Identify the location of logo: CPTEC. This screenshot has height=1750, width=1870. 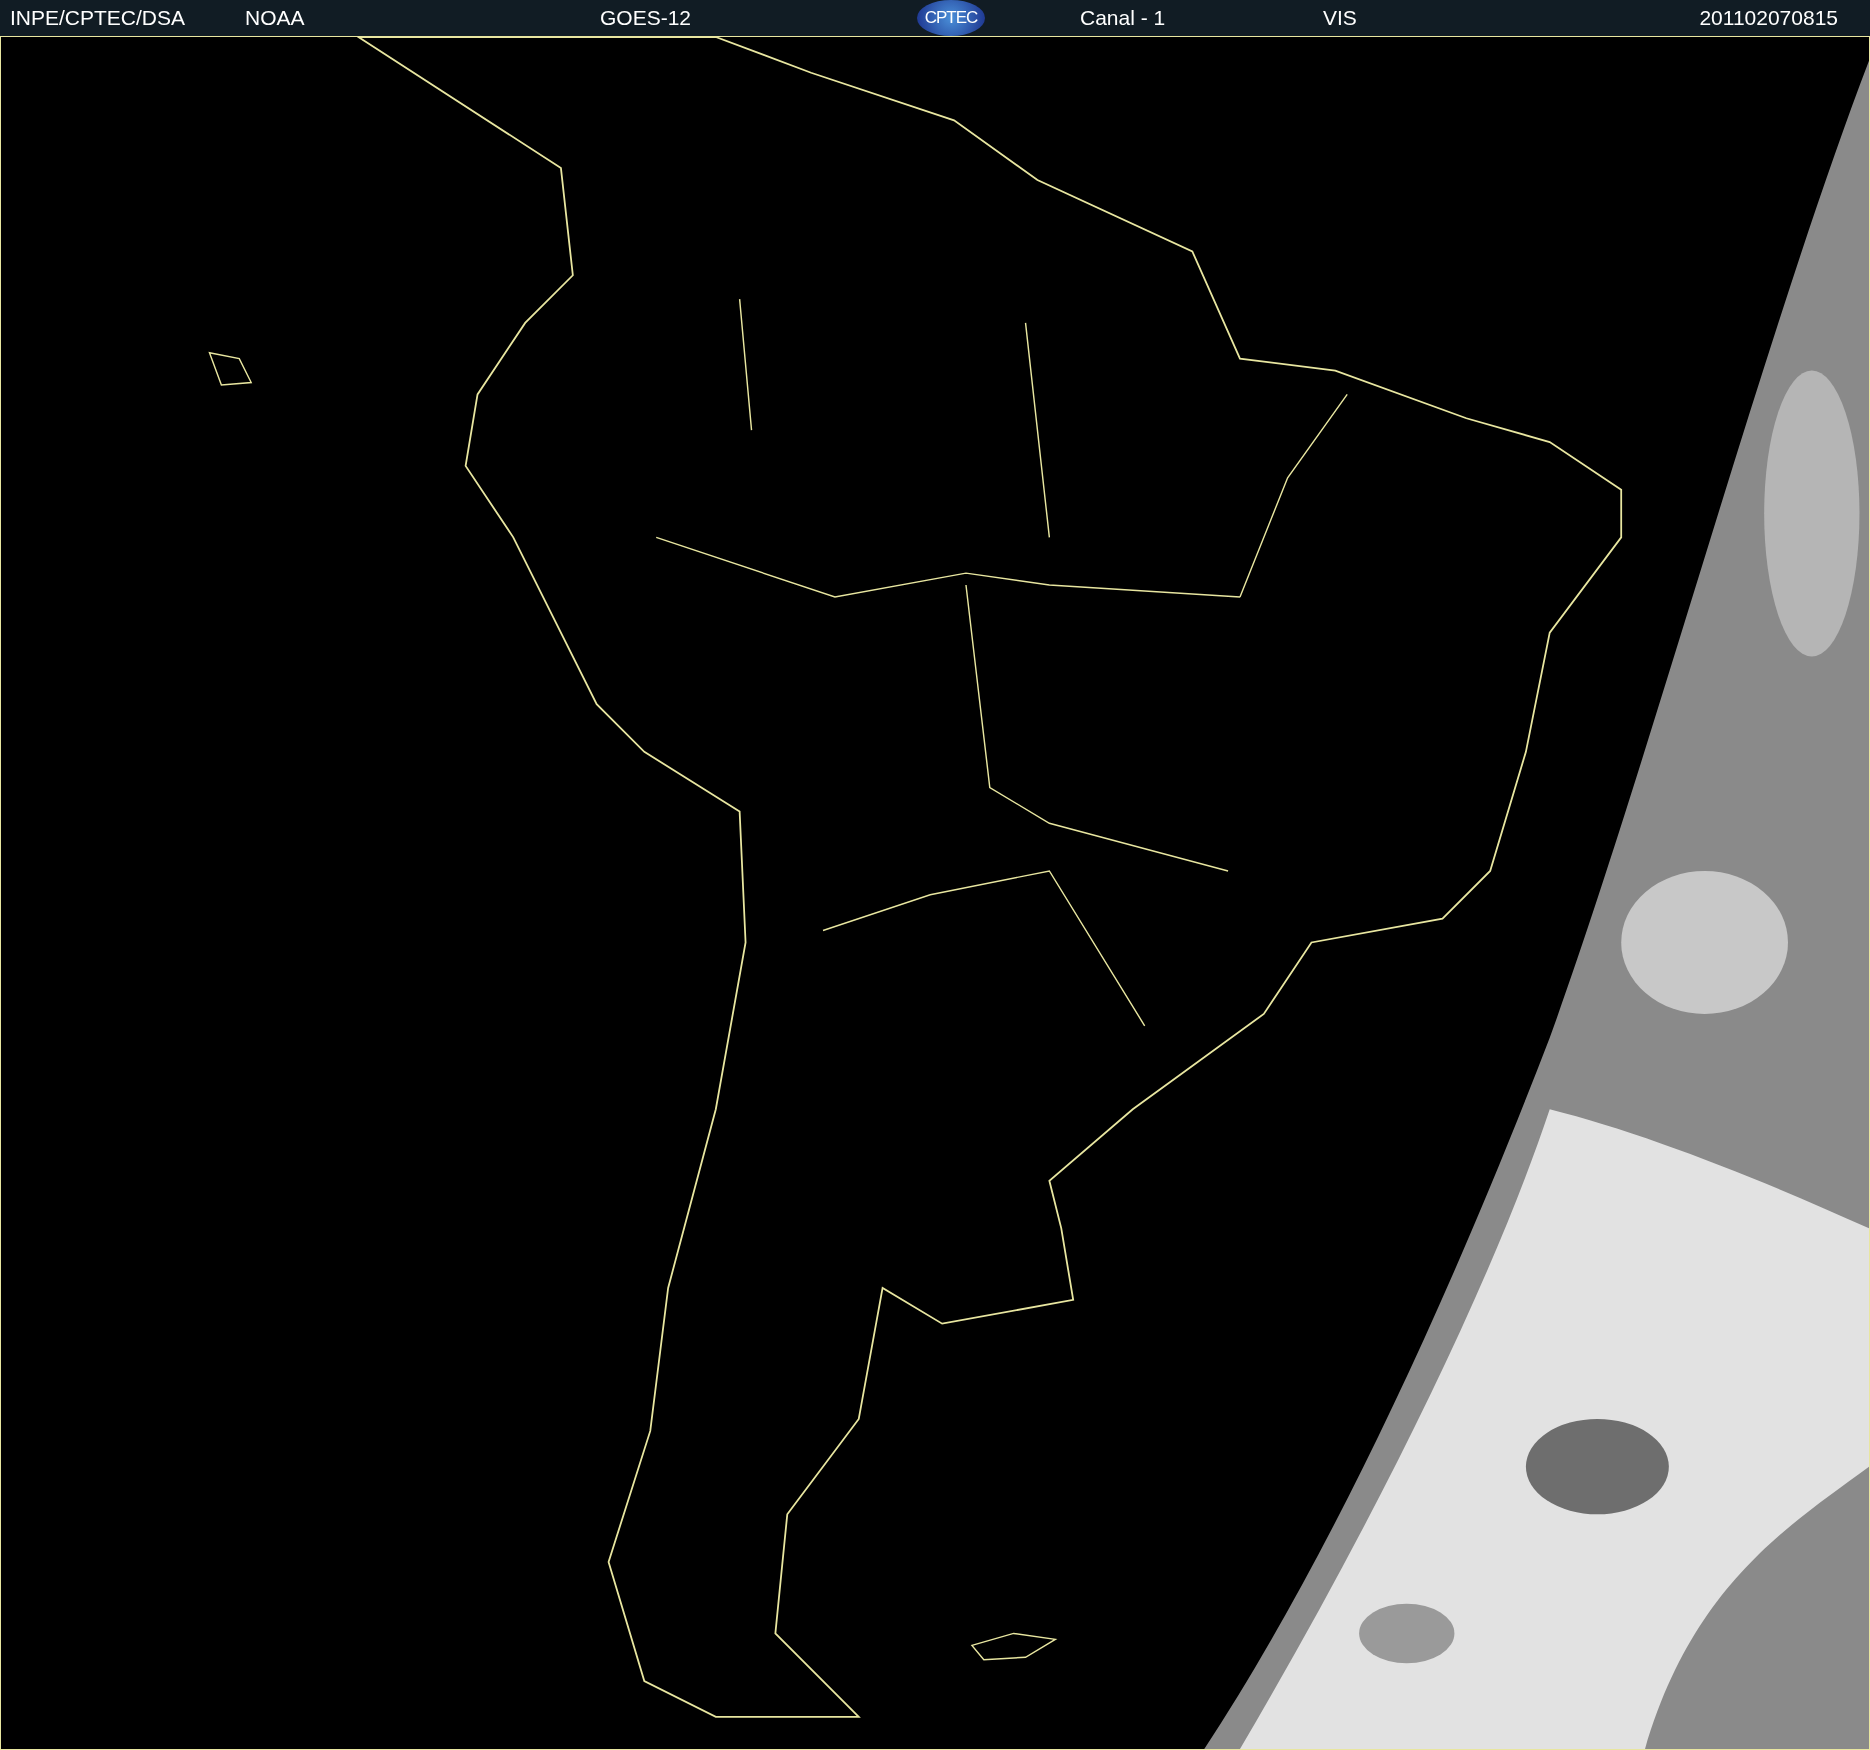
(951, 18).